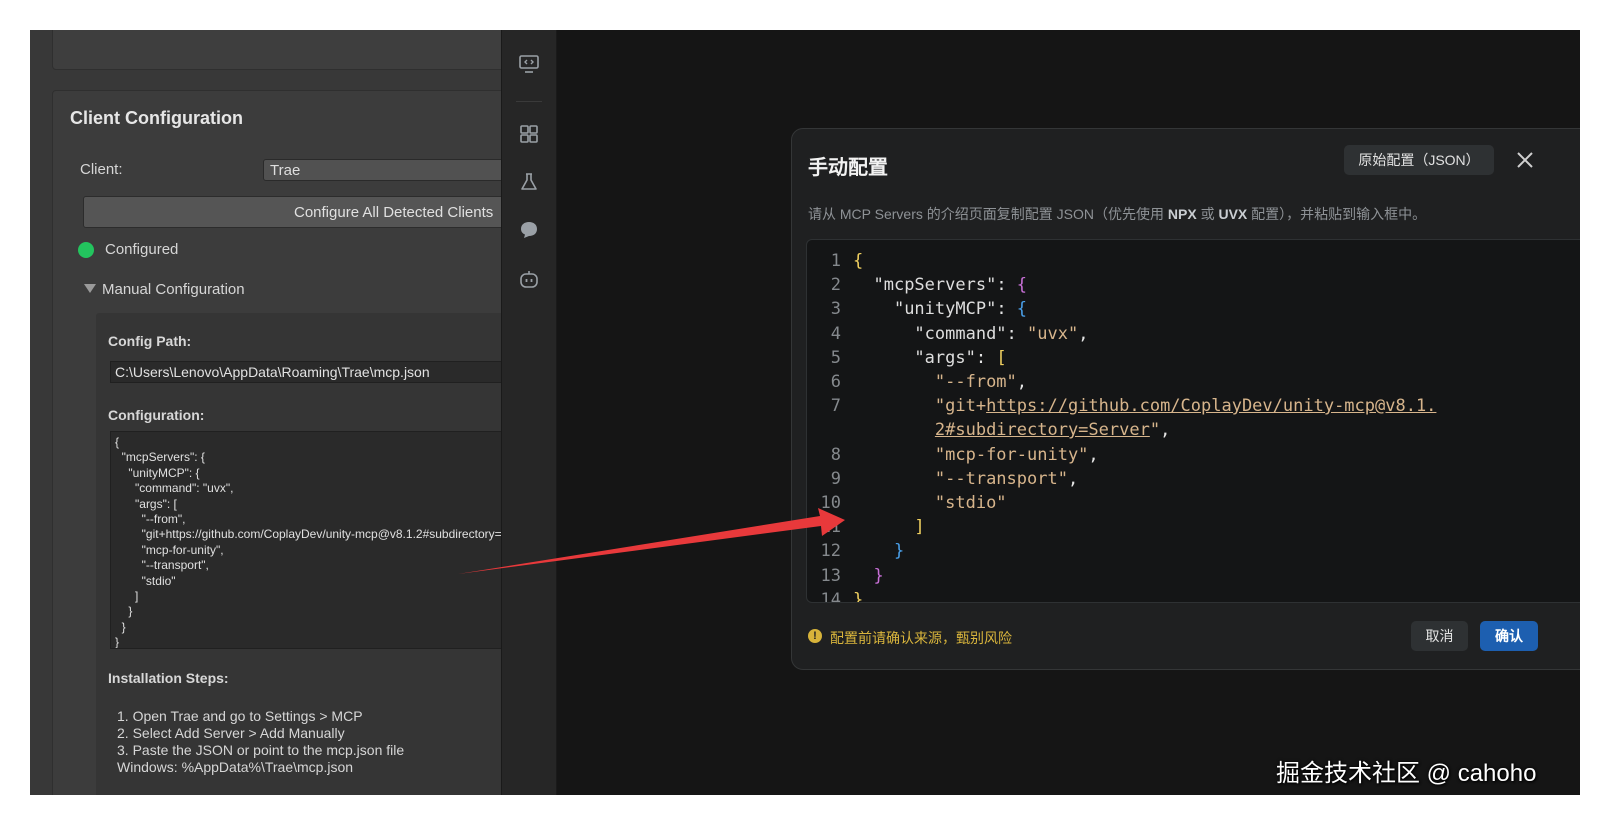 This screenshot has width=1604, height=824. I want to click on cancel-button: 取消, so click(1439, 636).